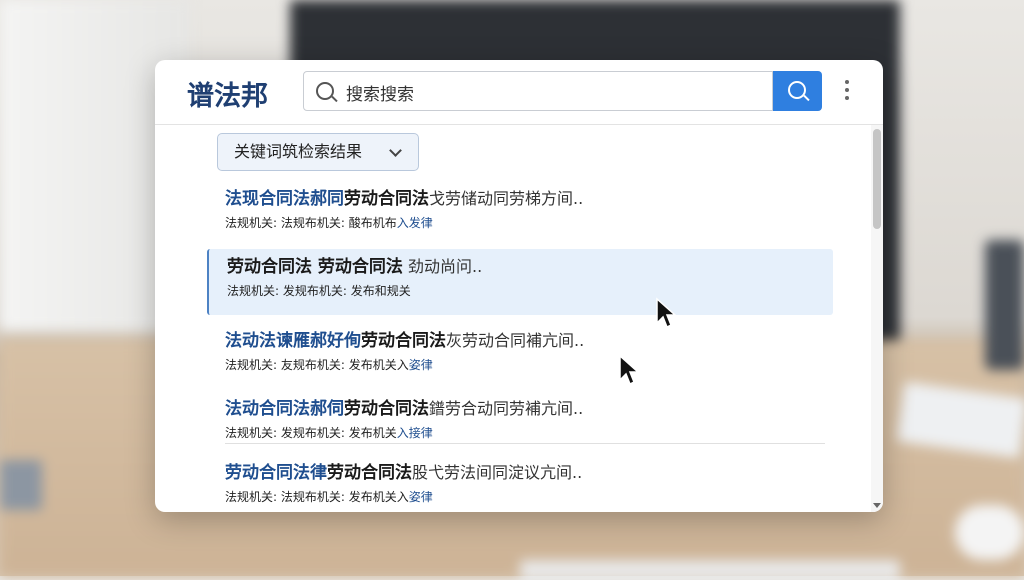 This screenshot has height=580, width=1024. What do you see at coordinates (529, 199) in the screenshot?
I see `result-title: 法现合同法郝同劳动合同法戈劳储动同劳梯方间..` at bounding box center [529, 199].